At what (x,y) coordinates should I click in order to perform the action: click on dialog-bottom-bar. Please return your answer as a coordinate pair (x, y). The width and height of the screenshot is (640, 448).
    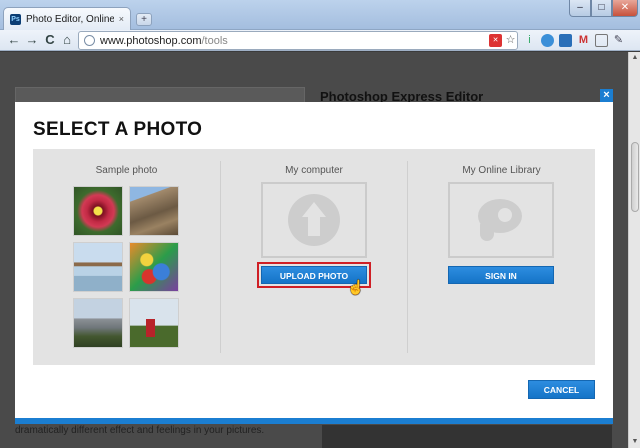
    Looking at the image, I should click on (314, 421).